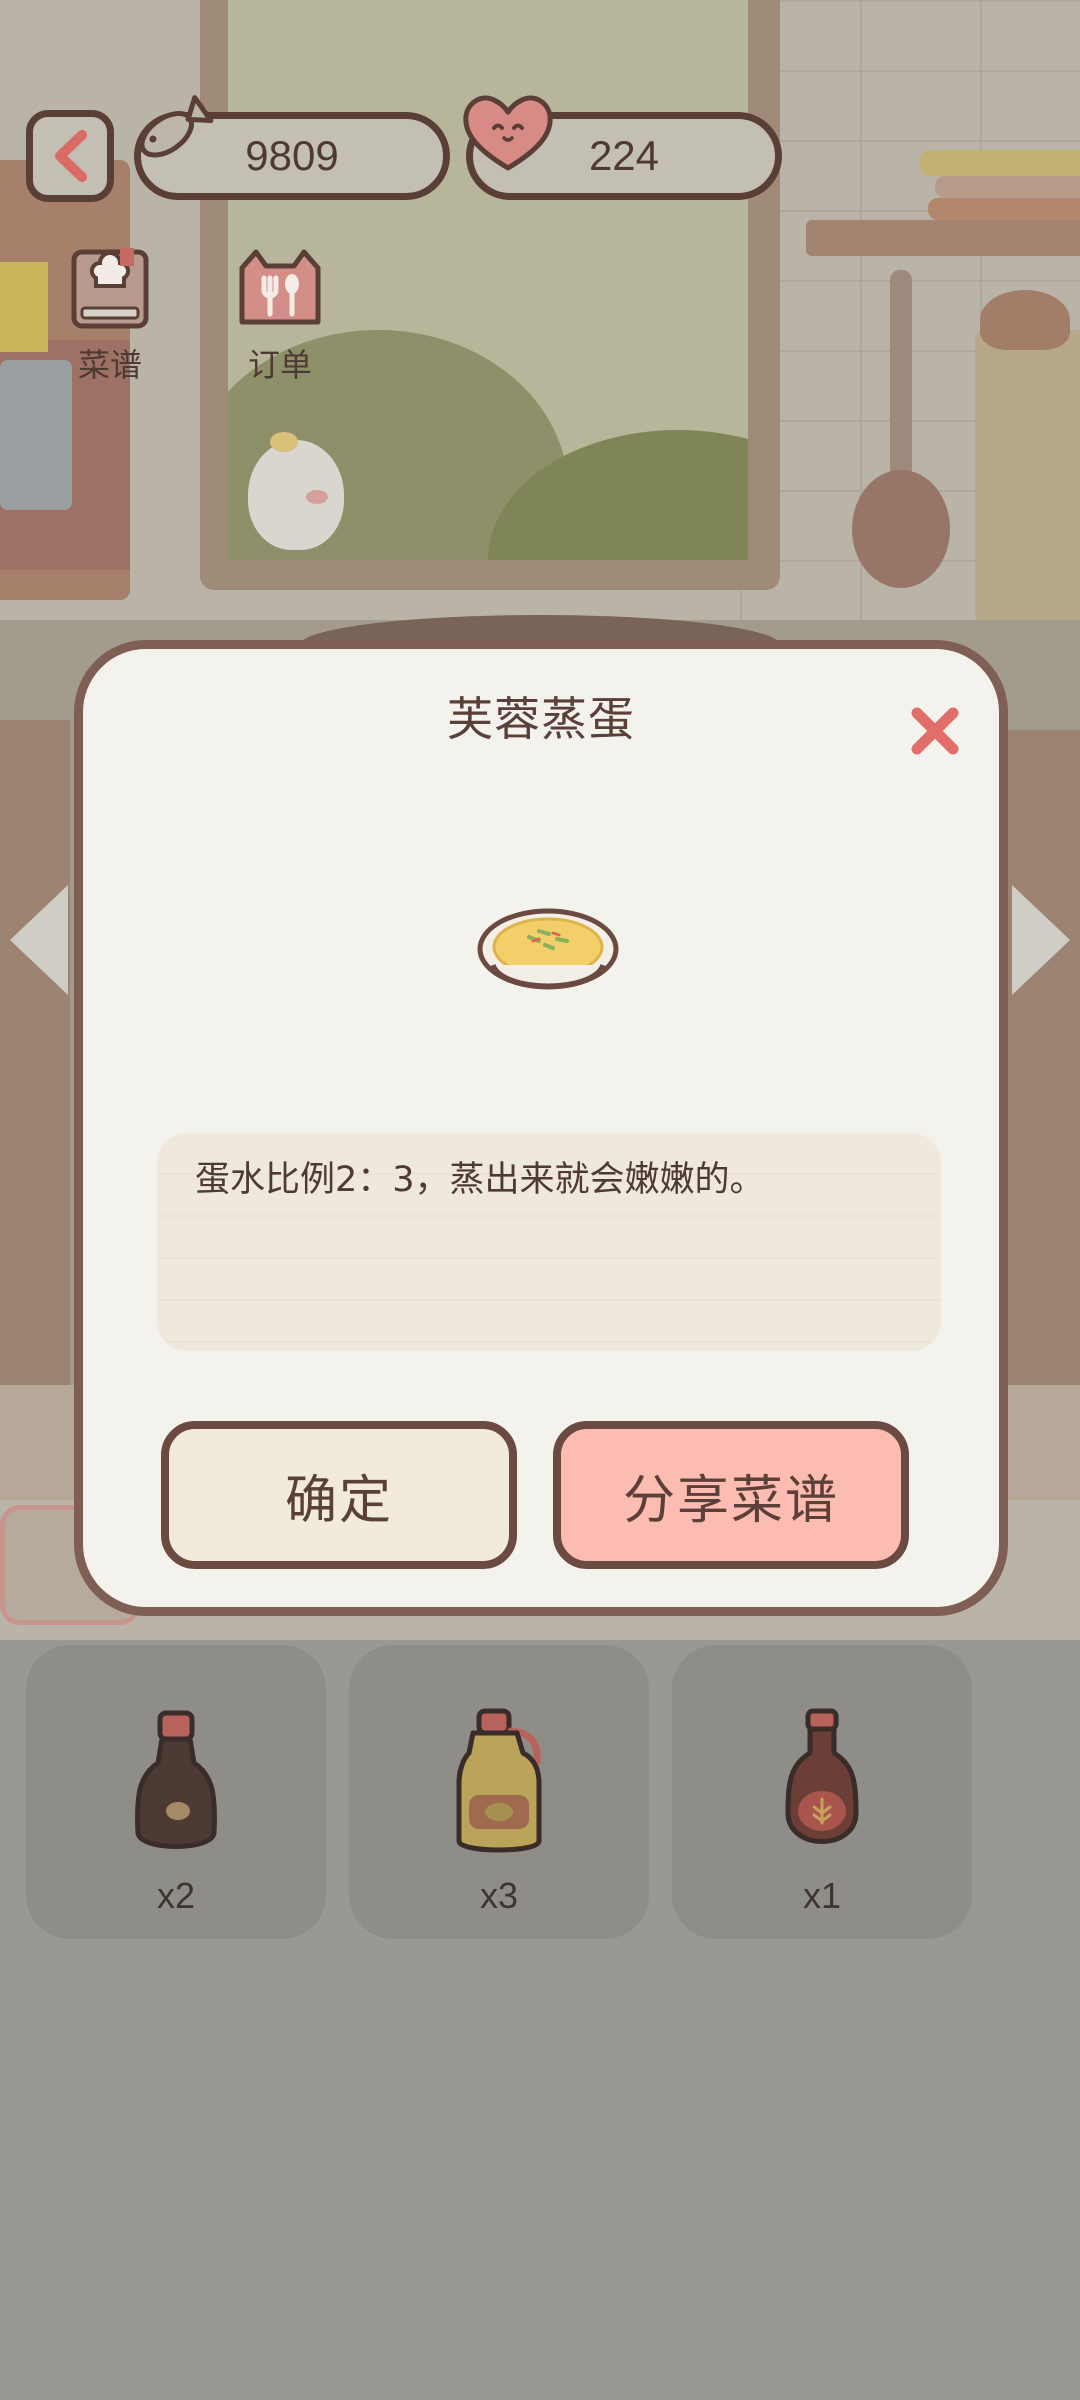 This screenshot has width=1080, height=2400. What do you see at coordinates (109, 365) in the screenshot?
I see `recipe-book-label: 菜谱` at bounding box center [109, 365].